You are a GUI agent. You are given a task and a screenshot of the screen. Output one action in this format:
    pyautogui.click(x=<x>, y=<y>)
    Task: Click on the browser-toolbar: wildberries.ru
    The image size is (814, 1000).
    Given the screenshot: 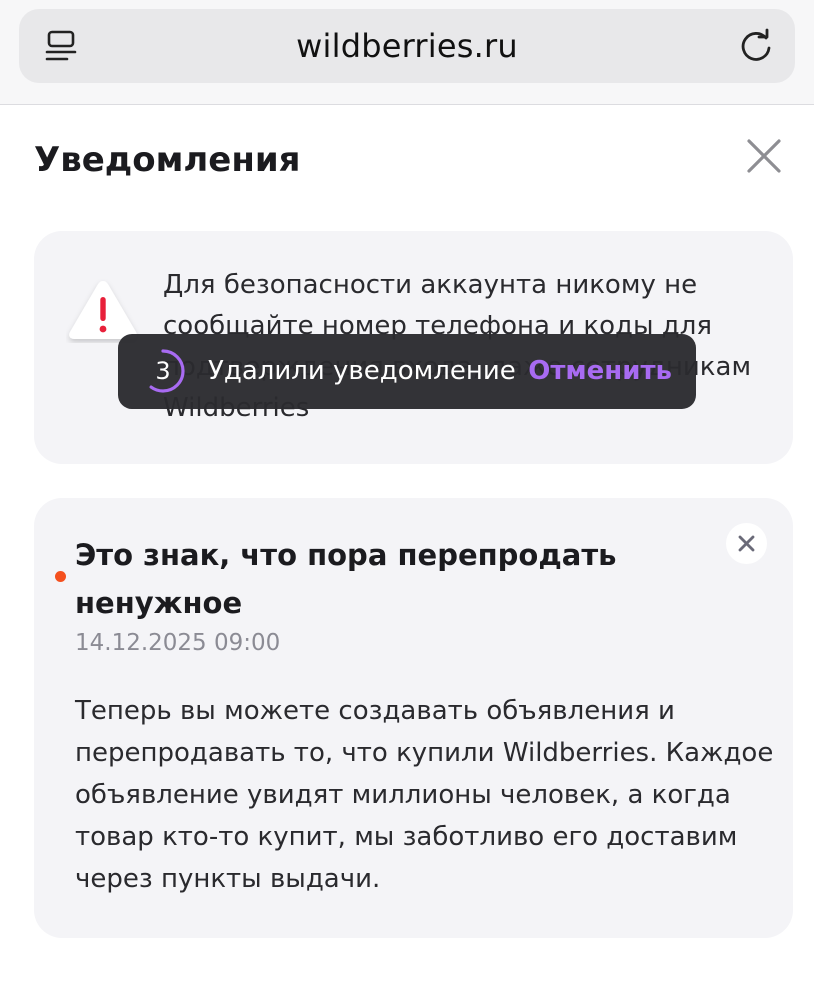 What is the action you would take?
    pyautogui.click(x=407, y=52)
    